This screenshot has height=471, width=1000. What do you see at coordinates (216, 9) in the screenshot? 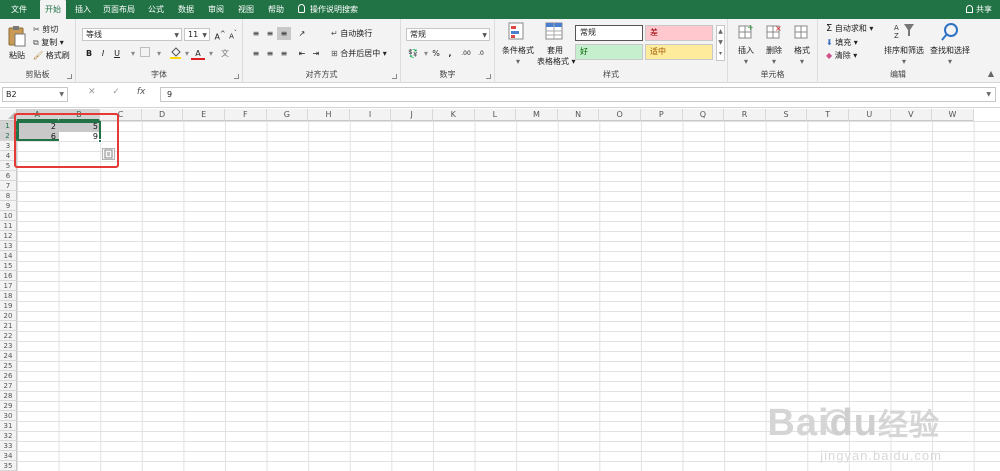
I see `tab-review: 审阅` at bounding box center [216, 9].